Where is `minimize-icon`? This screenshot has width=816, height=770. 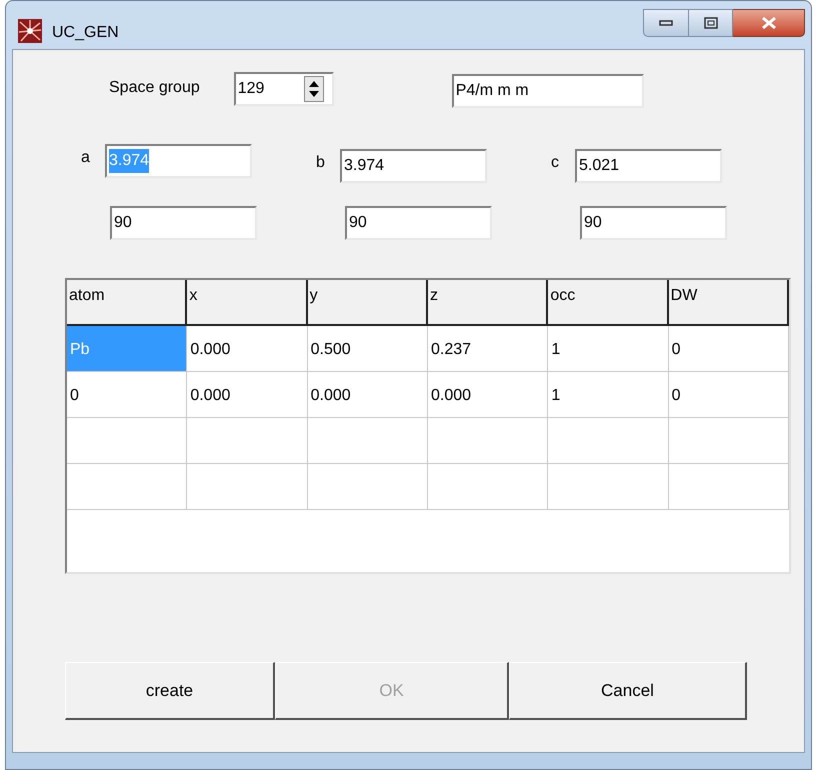
minimize-icon is located at coordinates (666, 23).